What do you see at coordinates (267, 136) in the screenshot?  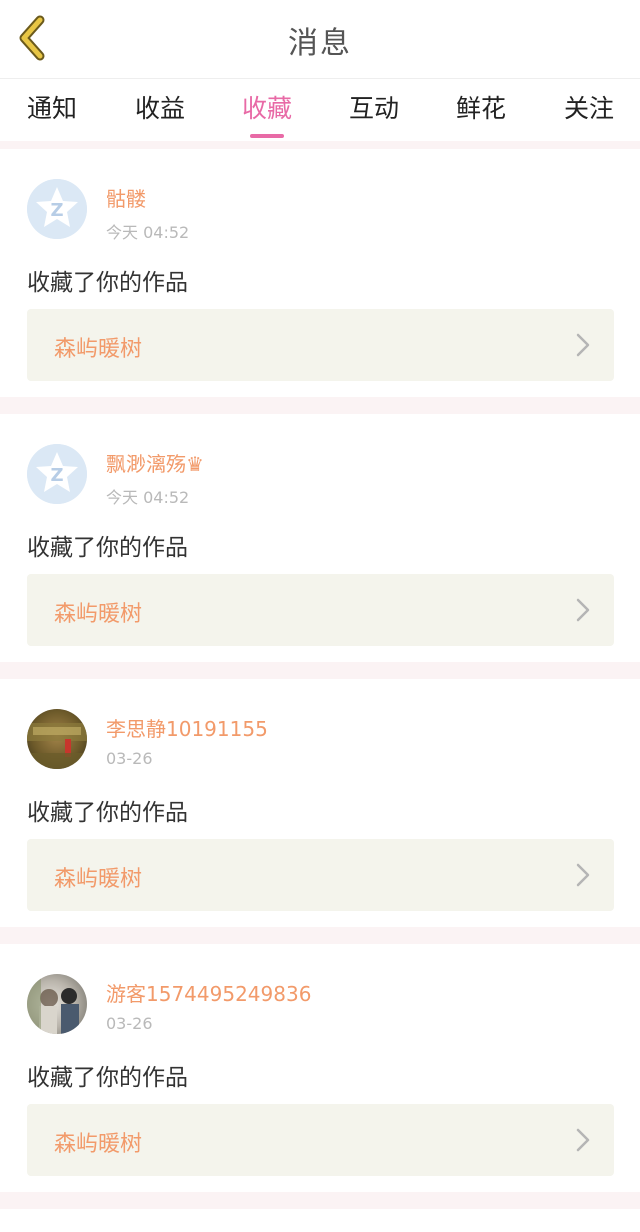 I see `active-tab-indicator` at bounding box center [267, 136].